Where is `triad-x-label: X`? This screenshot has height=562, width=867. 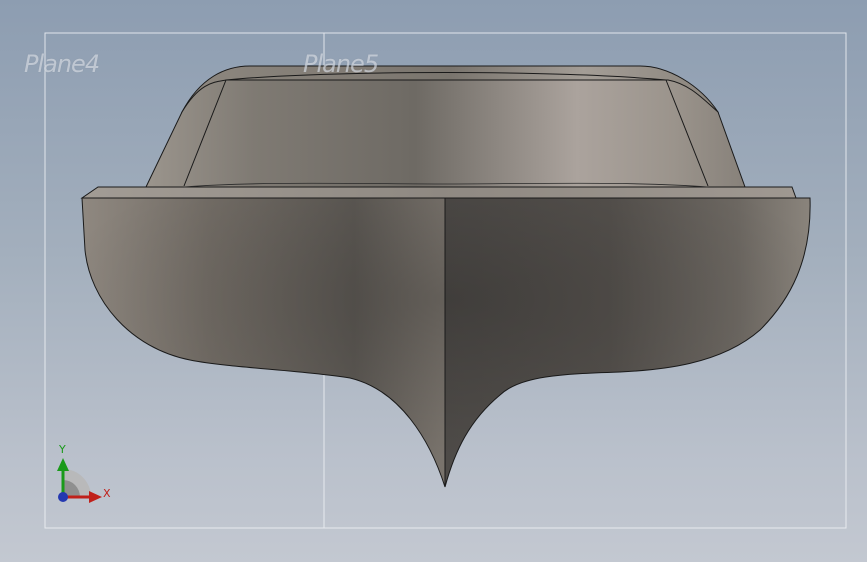
triad-x-label: X is located at coordinates (107, 493).